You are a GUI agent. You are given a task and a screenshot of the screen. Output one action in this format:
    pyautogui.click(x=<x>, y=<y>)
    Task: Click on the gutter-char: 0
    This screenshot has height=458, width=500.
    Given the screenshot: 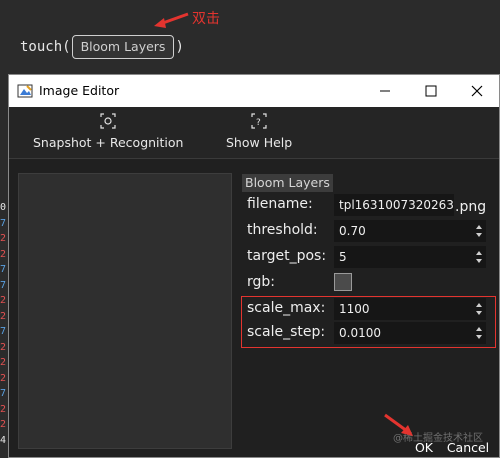 What is the action you would take?
    pyautogui.click(x=3, y=207)
    